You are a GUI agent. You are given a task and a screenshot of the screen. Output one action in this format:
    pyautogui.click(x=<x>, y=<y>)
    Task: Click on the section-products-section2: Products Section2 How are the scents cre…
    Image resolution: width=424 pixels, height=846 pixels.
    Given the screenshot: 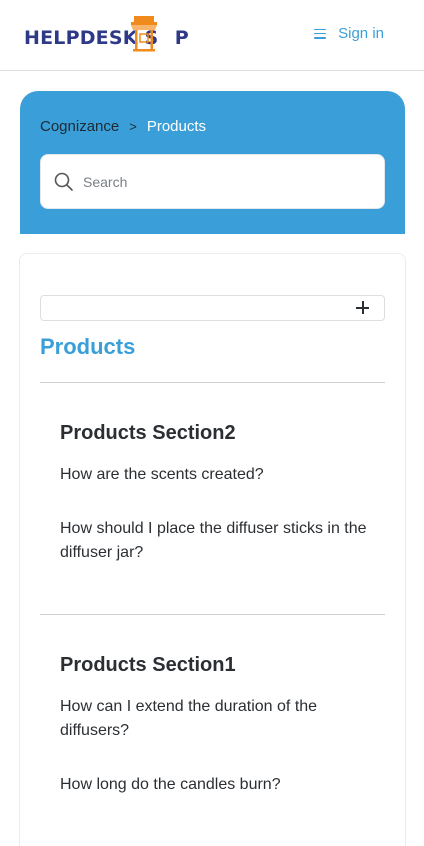 What is the action you would take?
    pyautogui.click(x=215, y=508)
    